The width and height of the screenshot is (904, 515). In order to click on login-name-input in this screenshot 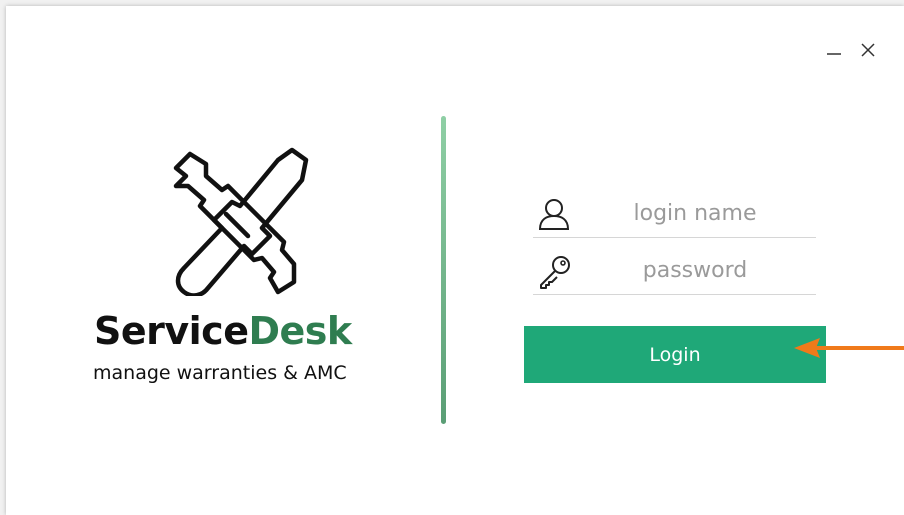, I will do `click(695, 213)`.